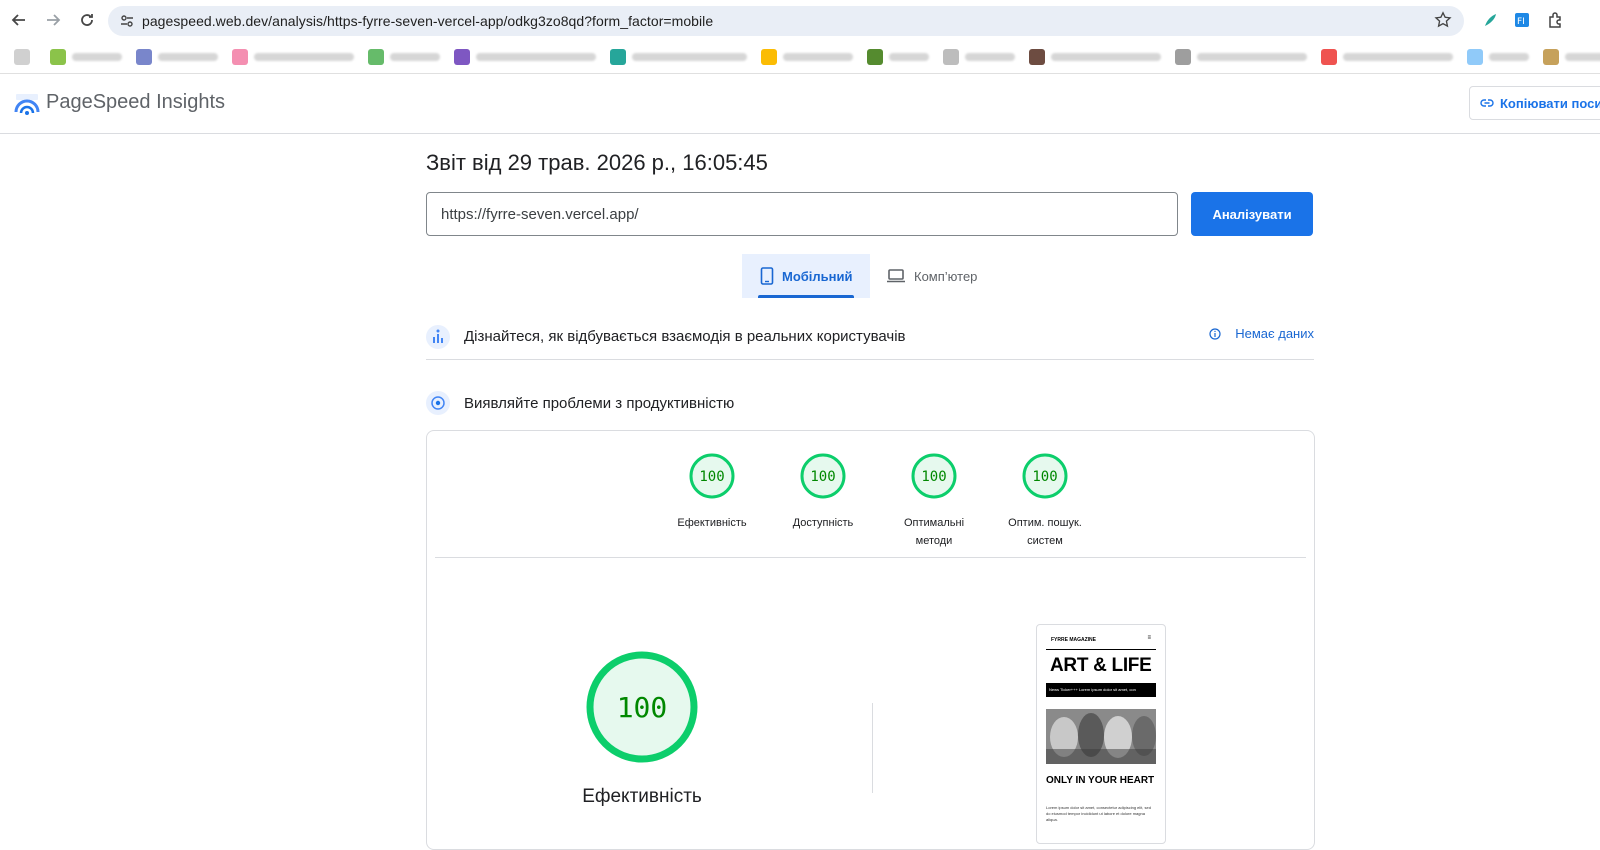 This screenshot has height=850, width=1600. What do you see at coordinates (934, 541) in the screenshot?
I see `score-label-line2: методи` at bounding box center [934, 541].